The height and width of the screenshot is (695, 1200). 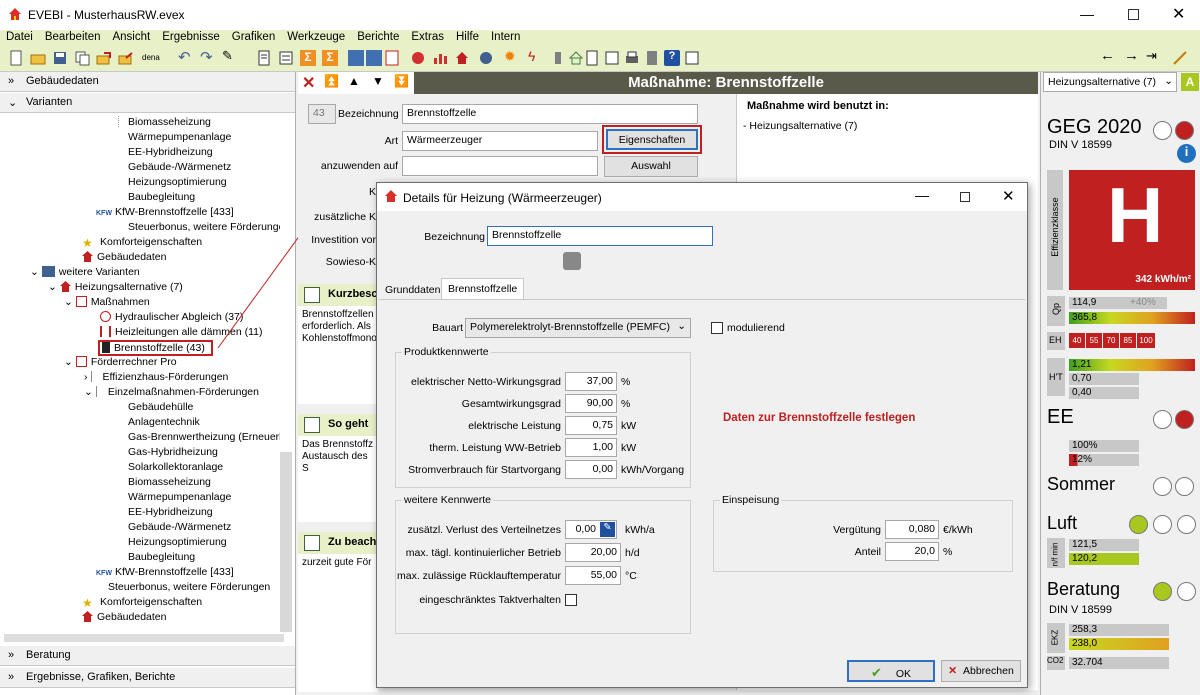 What do you see at coordinates (857, 530) in the screenshot?
I see `verguetung-label: Vergütung` at bounding box center [857, 530].